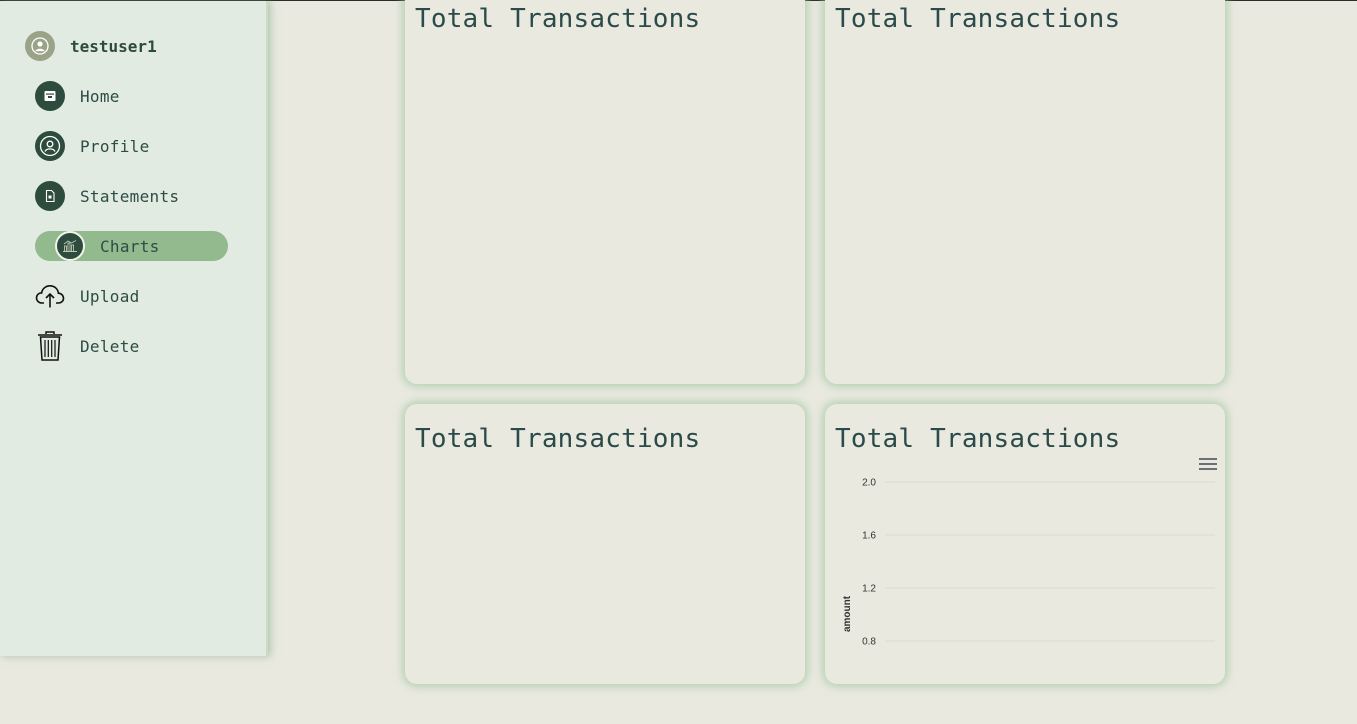 The image size is (1357, 724). Describe the element at coordinates (77, 96) in the screenshot. I see `nav-item-home: Home` at that location.